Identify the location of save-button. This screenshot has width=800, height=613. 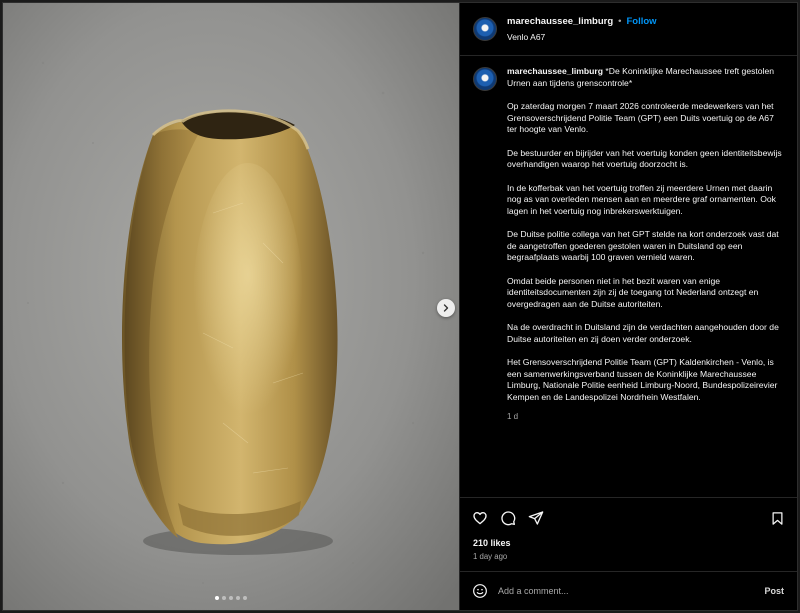
(777, 518).